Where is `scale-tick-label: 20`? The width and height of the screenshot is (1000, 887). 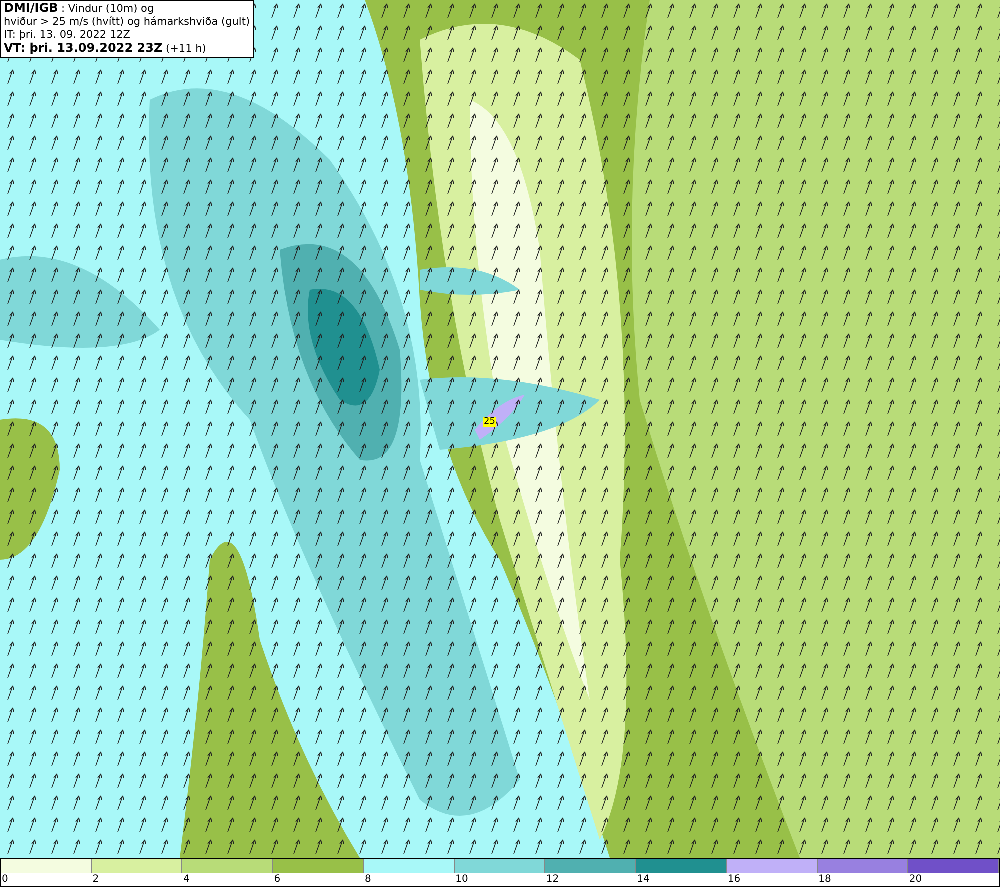
scale-tick-label: 20 is located at coordinates (916, 879).